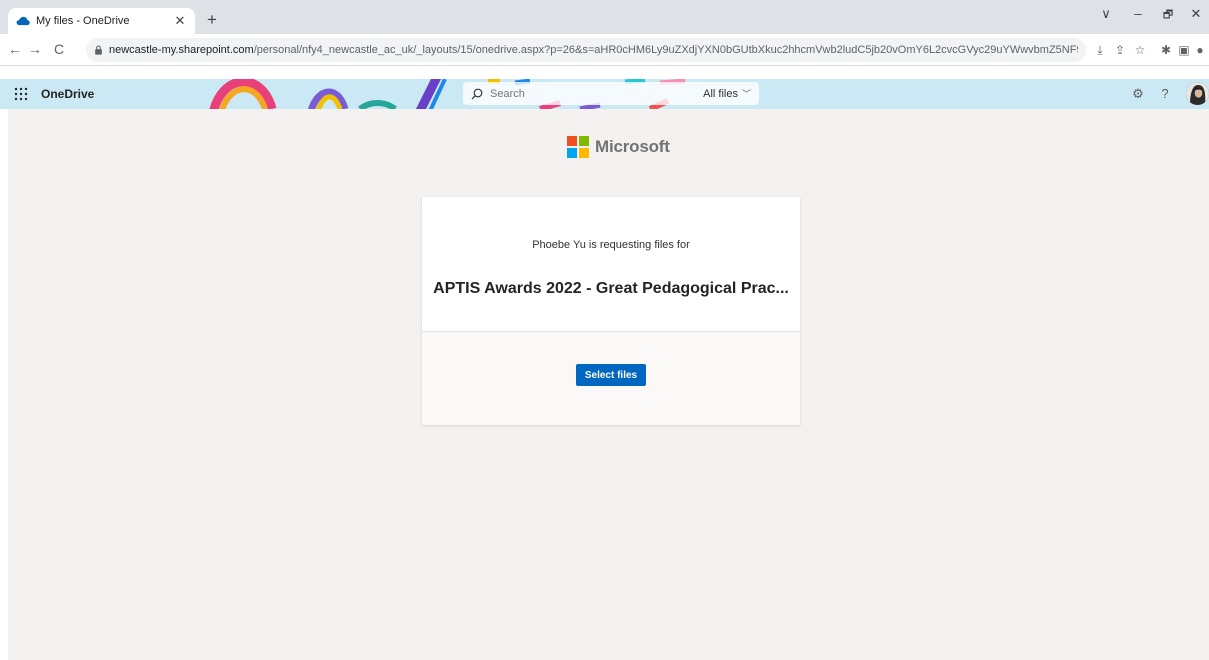 This screenshot has width=1209, height=660. Describe the element at coordinates (181, 50) in the screenshot. I see `url-host: newcastle-my.sharepoint.com` at that location.